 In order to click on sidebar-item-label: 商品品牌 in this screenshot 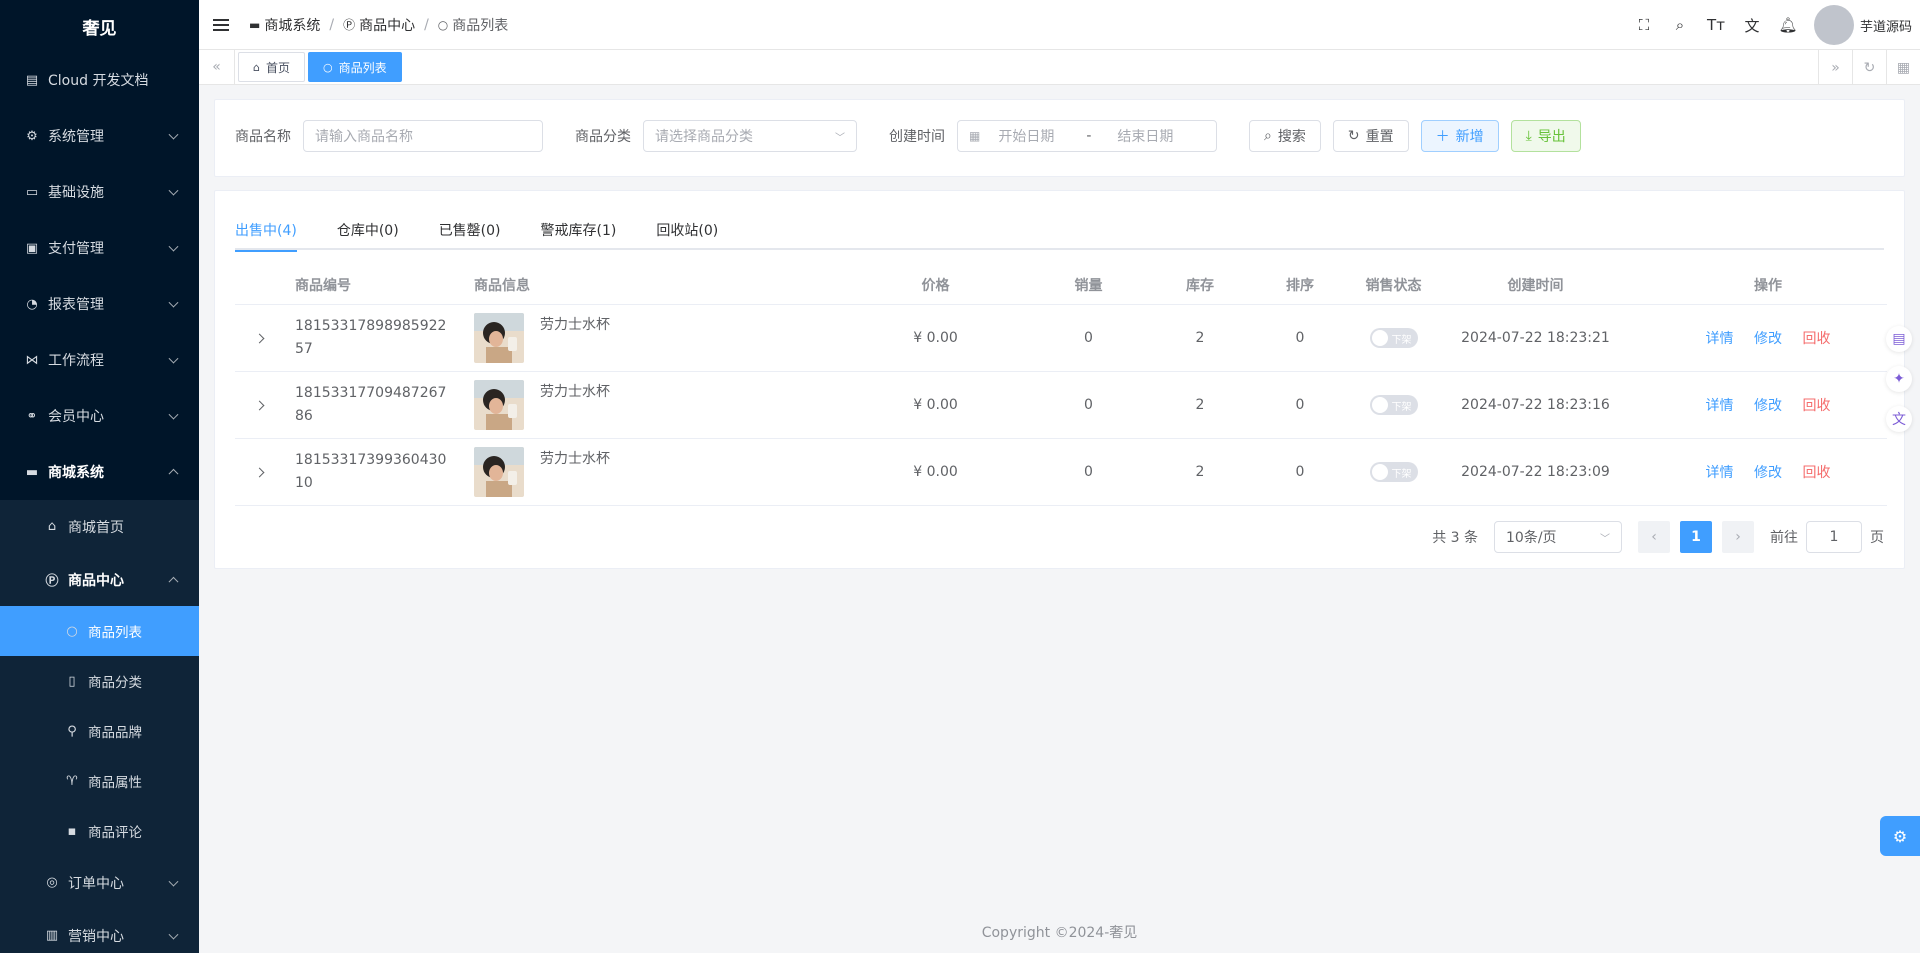, I will do `click(115, 733)`.